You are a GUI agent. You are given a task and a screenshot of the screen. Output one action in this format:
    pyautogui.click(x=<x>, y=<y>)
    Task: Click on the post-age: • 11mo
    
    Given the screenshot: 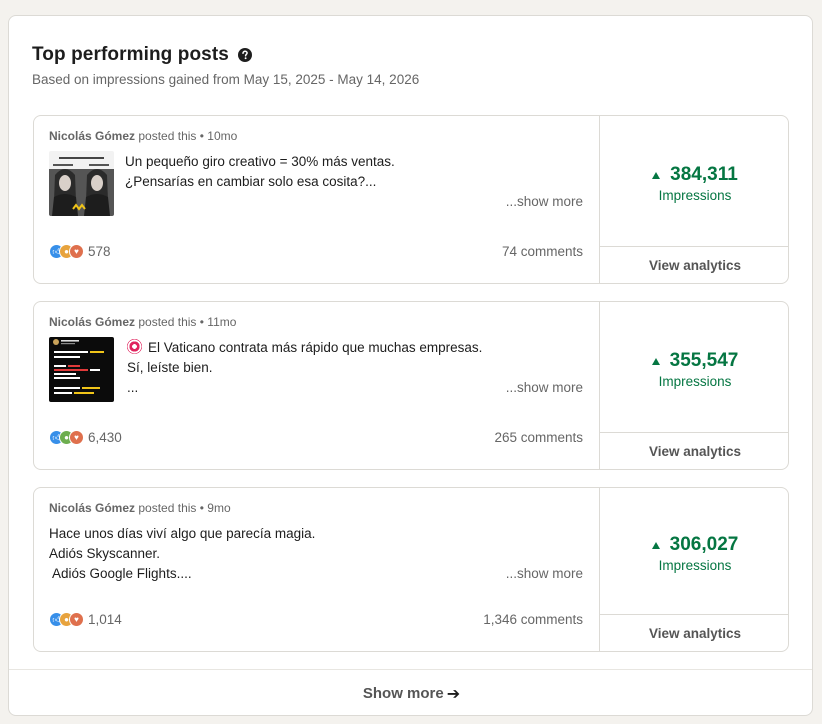 What is the action you would take?
    pyautogui.click(x=218, y=322)
    